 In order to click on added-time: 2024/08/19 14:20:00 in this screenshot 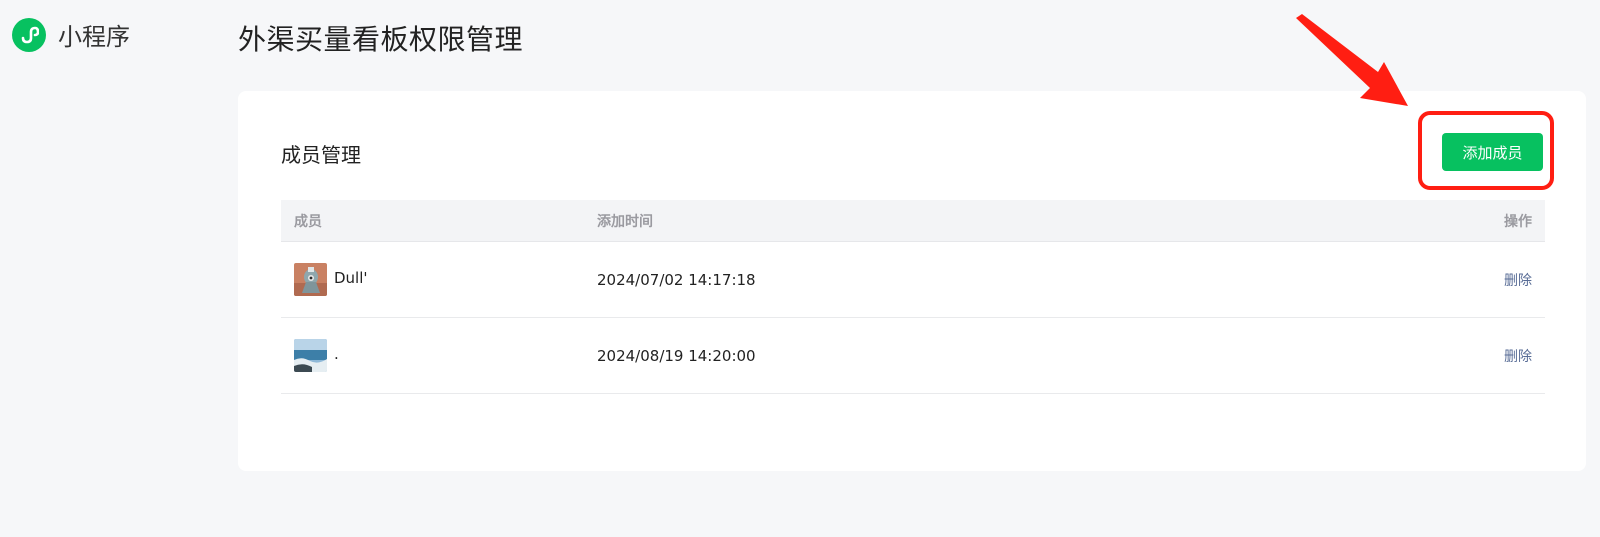, I will do `click(676, 355)`.